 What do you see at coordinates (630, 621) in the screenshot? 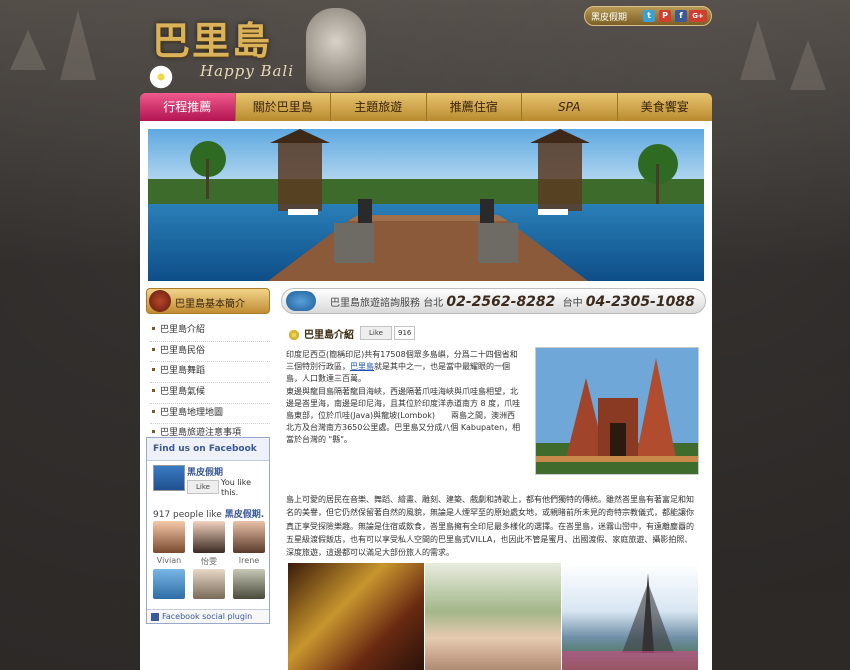
I see `pagoda-shape` at bounding box center [630, 621].